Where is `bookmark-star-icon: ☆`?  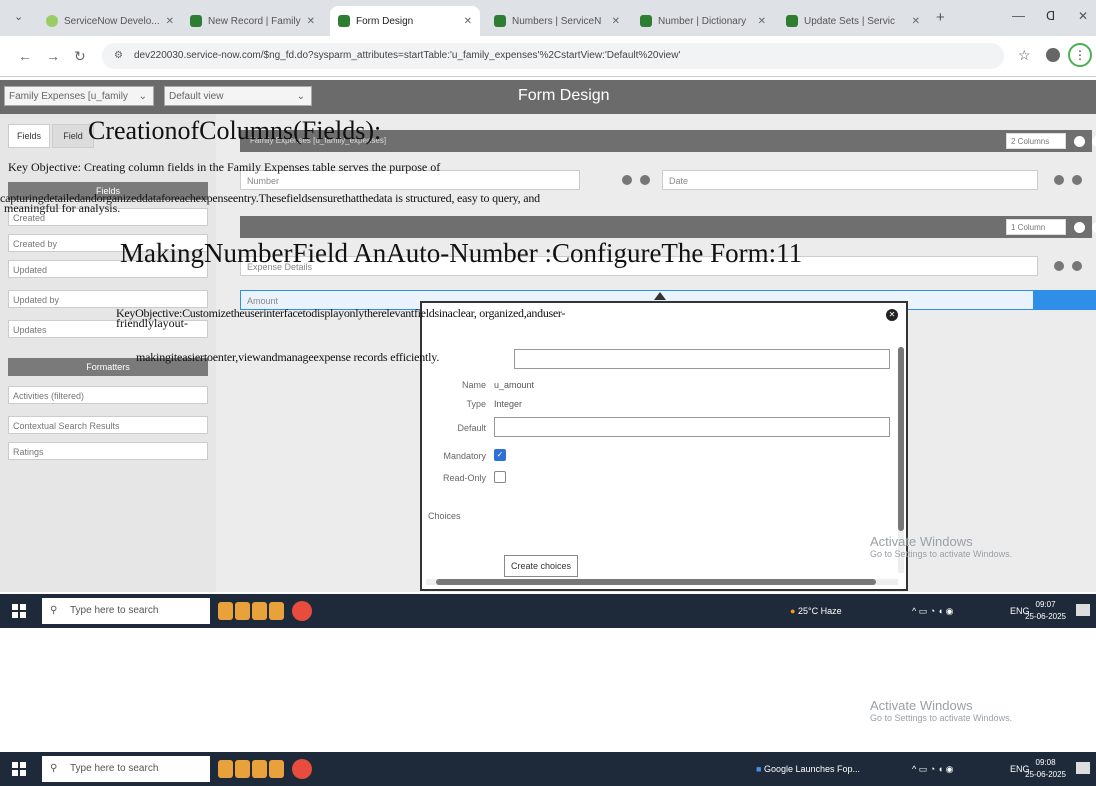 bookmark-star-icon: ☆ is located at coordinates (1024, 55).